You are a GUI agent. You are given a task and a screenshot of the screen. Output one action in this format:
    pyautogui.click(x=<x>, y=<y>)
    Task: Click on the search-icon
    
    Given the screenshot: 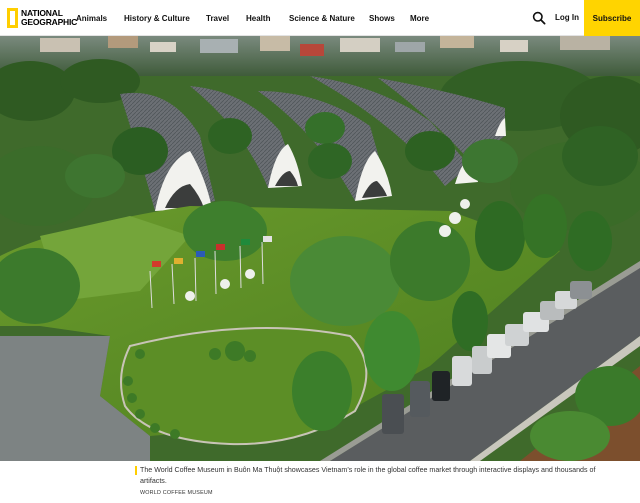 What is the action you would take?
    pyautogui.click(x=539, y=18)
    